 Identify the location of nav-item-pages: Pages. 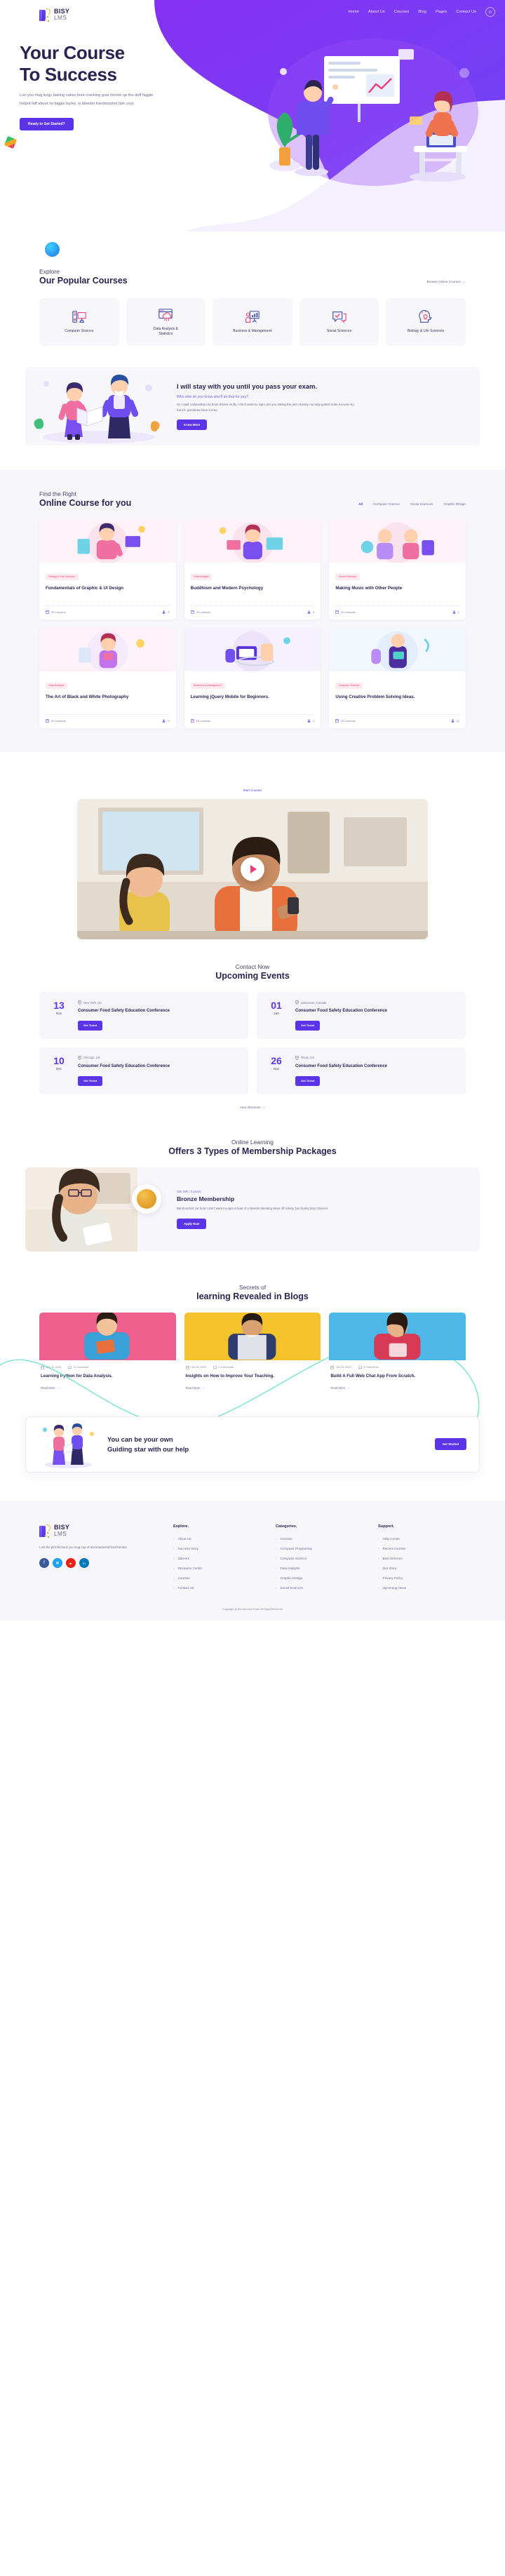
(441, 12).